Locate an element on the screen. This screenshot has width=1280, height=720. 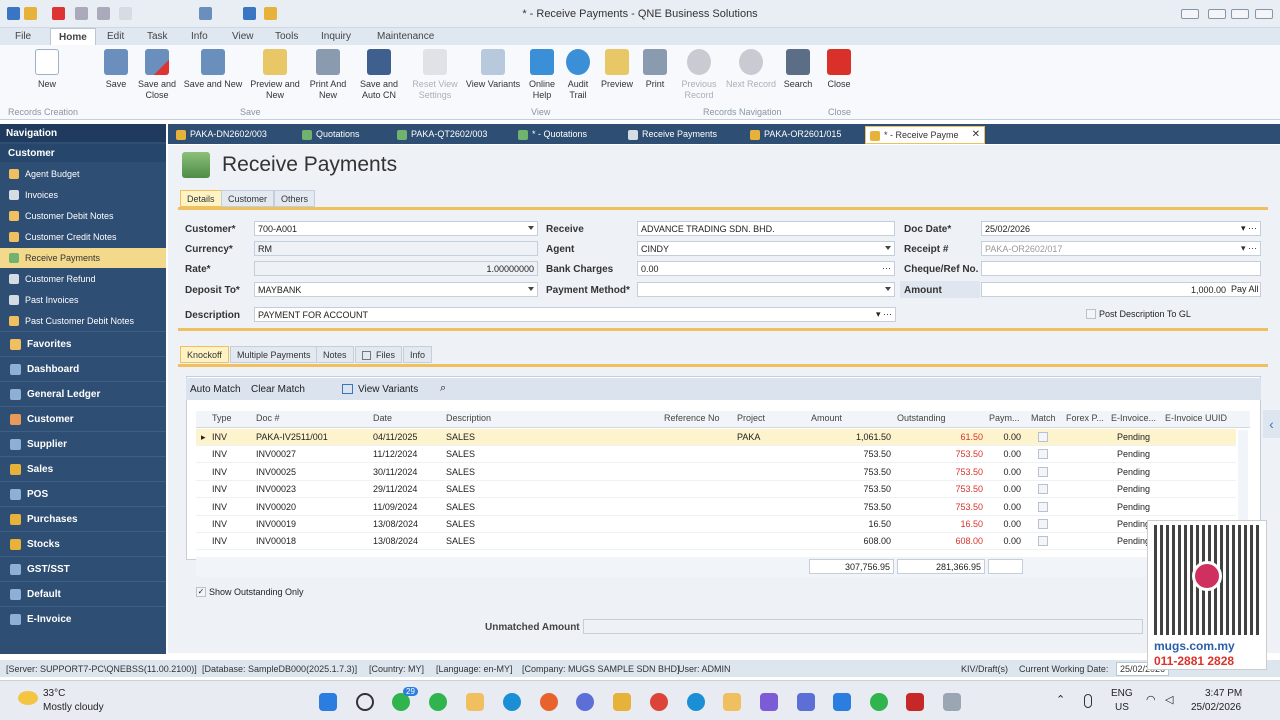
save-and-new-button: Save and New is located at coordinates (213, 69).